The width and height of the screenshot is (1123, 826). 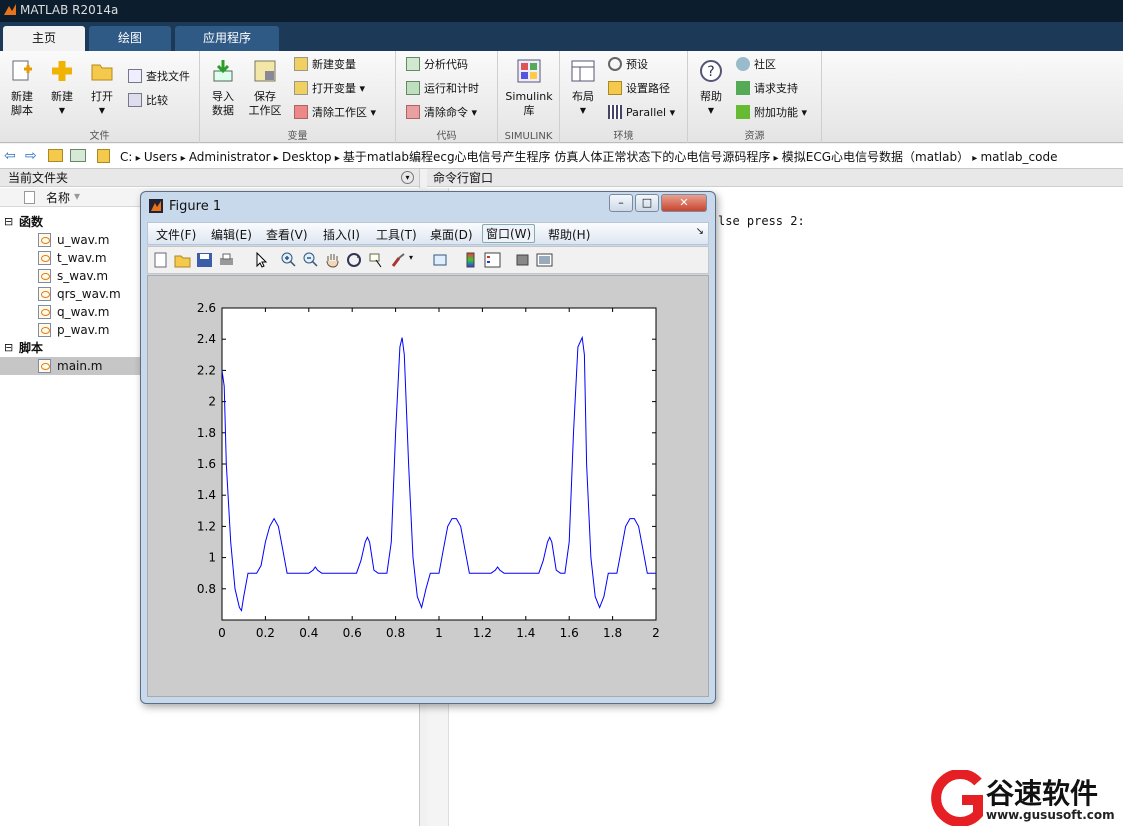 I want to click on ribbon-tabs: 主页 绘图 应用程序, so click(x=561, y=36).